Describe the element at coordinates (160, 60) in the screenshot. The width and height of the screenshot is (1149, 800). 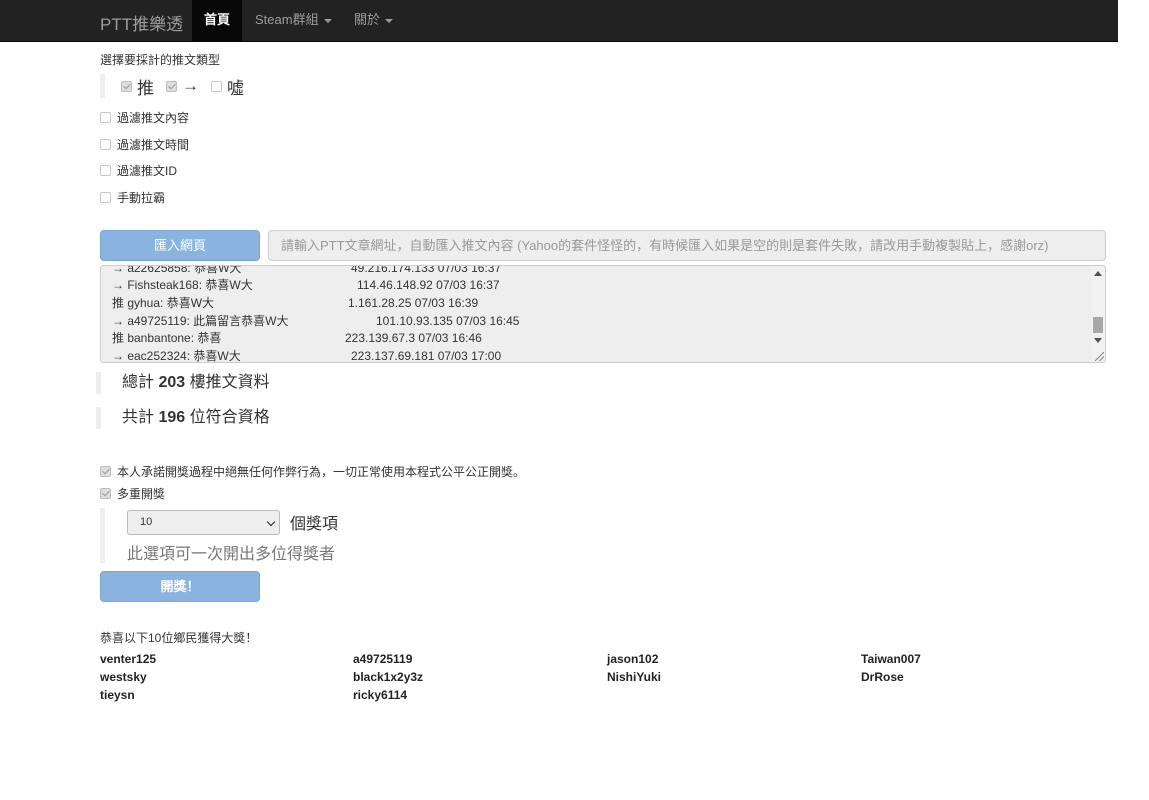
I see `type-section-label: 選擇要採計的推文類型` at that location.